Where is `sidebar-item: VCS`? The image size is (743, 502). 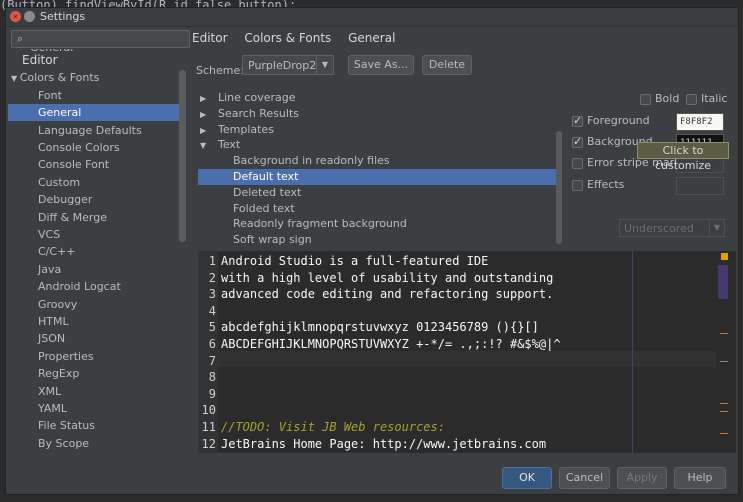
sidebar-item: VCS is located at coordinates (96, 234).